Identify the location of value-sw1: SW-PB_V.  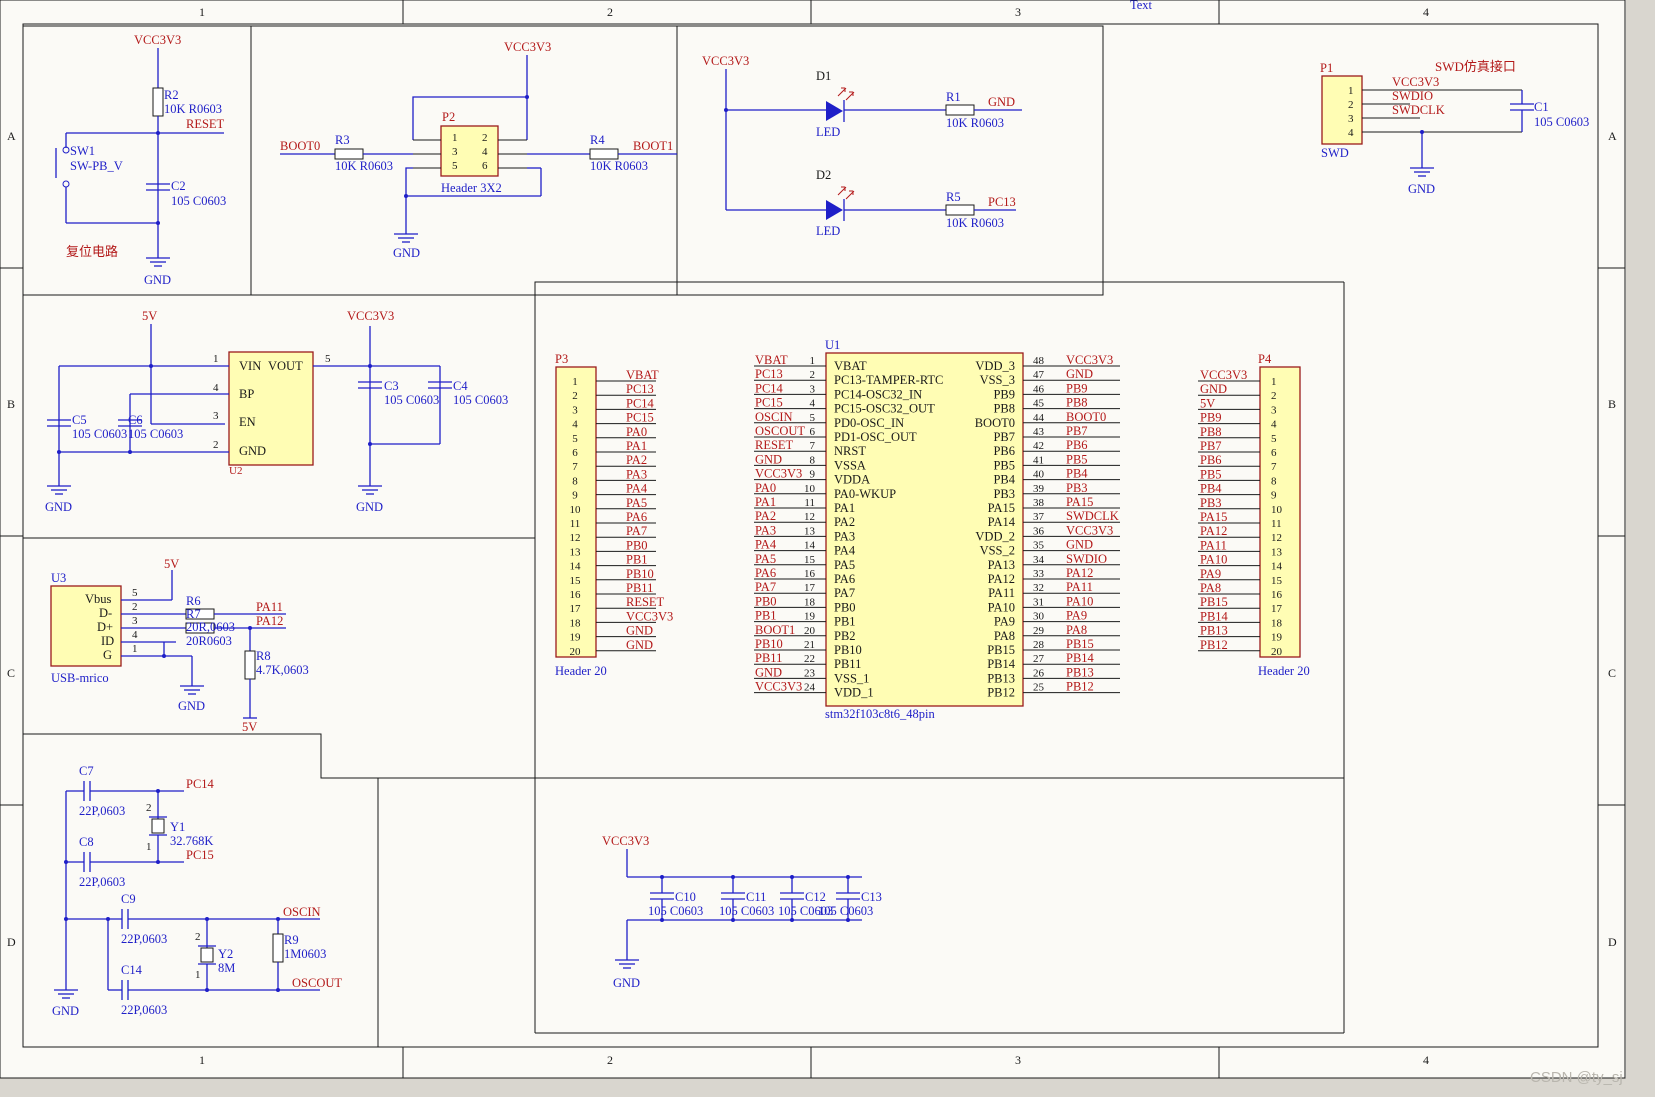
(96, 166).